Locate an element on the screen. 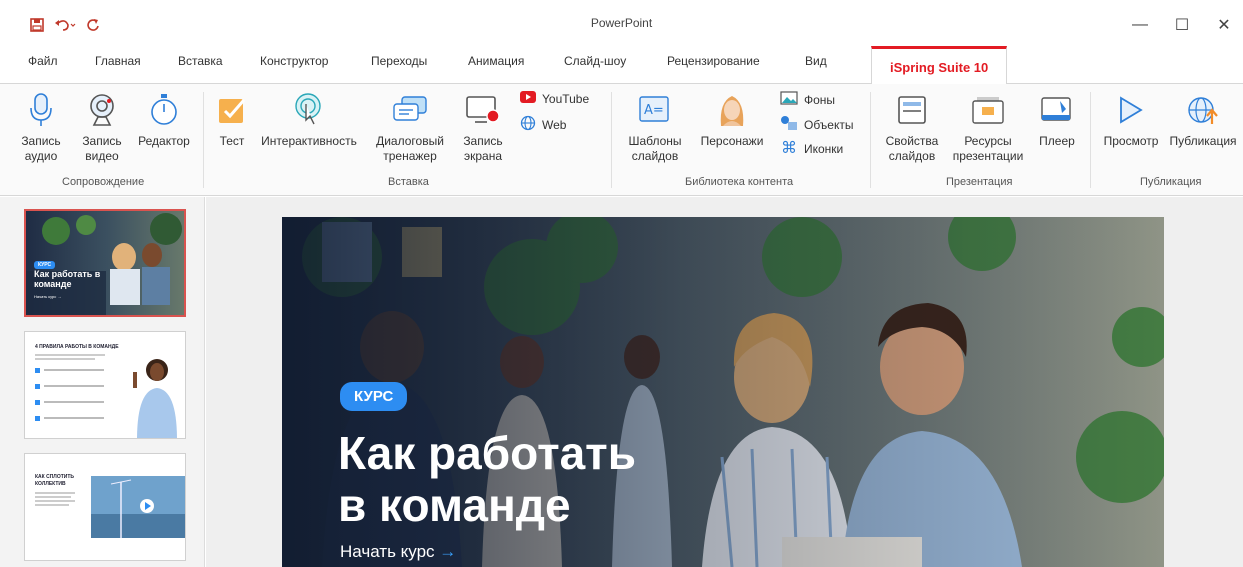 The width and height of the screenshot is (1243, 567). tab-animations: Анимация is located at coordinates (496, 61).